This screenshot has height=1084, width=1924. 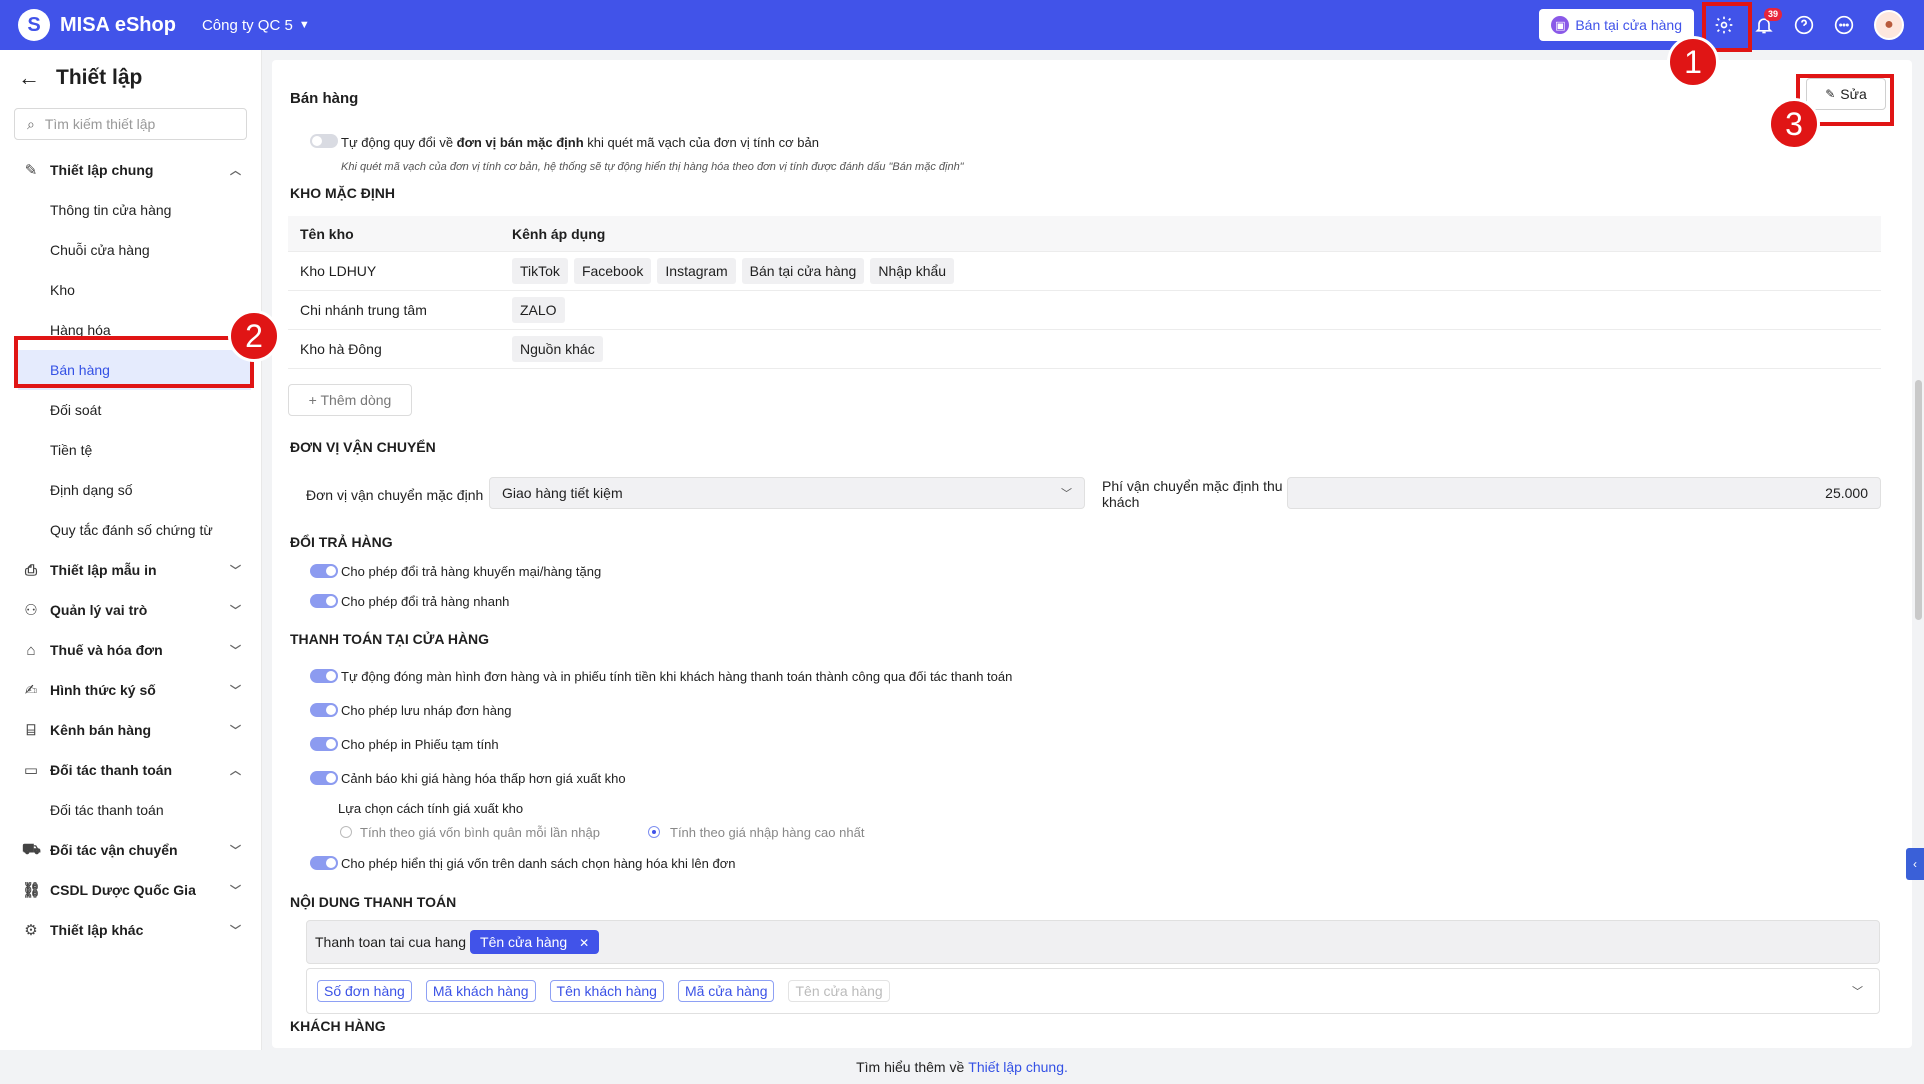 I want to click on option-customer-name: Tên khách hàng, so click(x=606, y=991).